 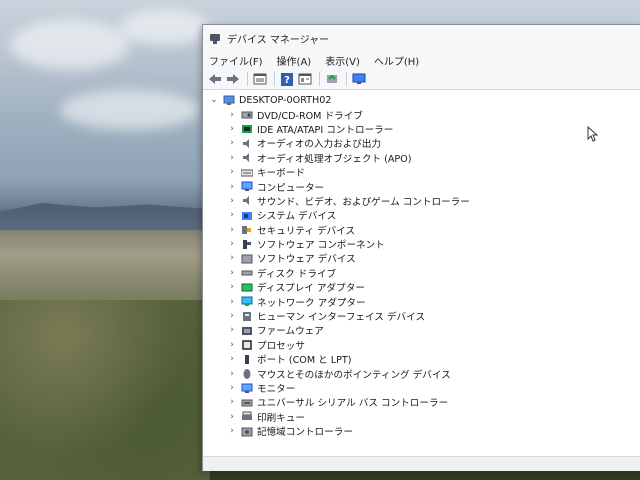 What do you see at coordinates (421, 273) in the screenshot?
I see `tree-node: › ディスク ドライブ` at bounding box center [421, 273].